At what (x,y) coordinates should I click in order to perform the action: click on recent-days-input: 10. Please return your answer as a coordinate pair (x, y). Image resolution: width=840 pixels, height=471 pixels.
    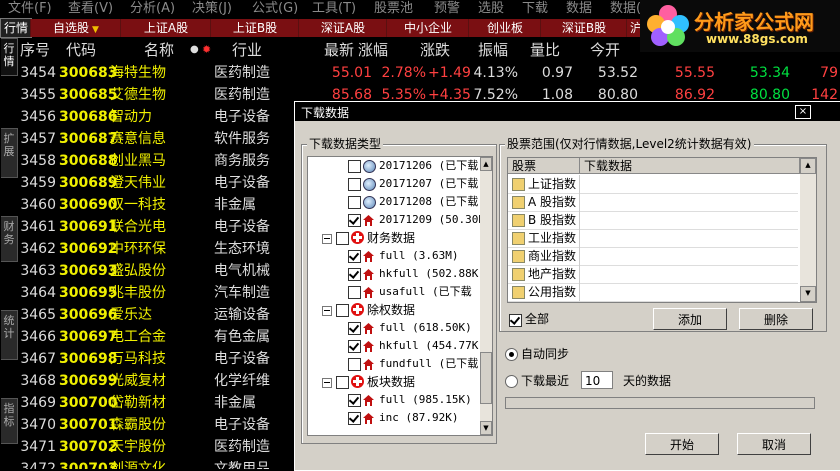
    Looking at the image, I should click on (597, 380).